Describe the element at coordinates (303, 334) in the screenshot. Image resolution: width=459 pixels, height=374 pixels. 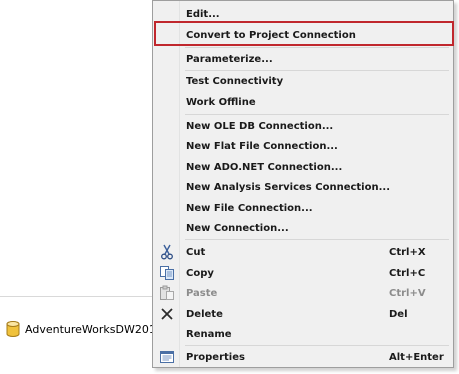
I see `menu-item-rename: Rename` at that location.